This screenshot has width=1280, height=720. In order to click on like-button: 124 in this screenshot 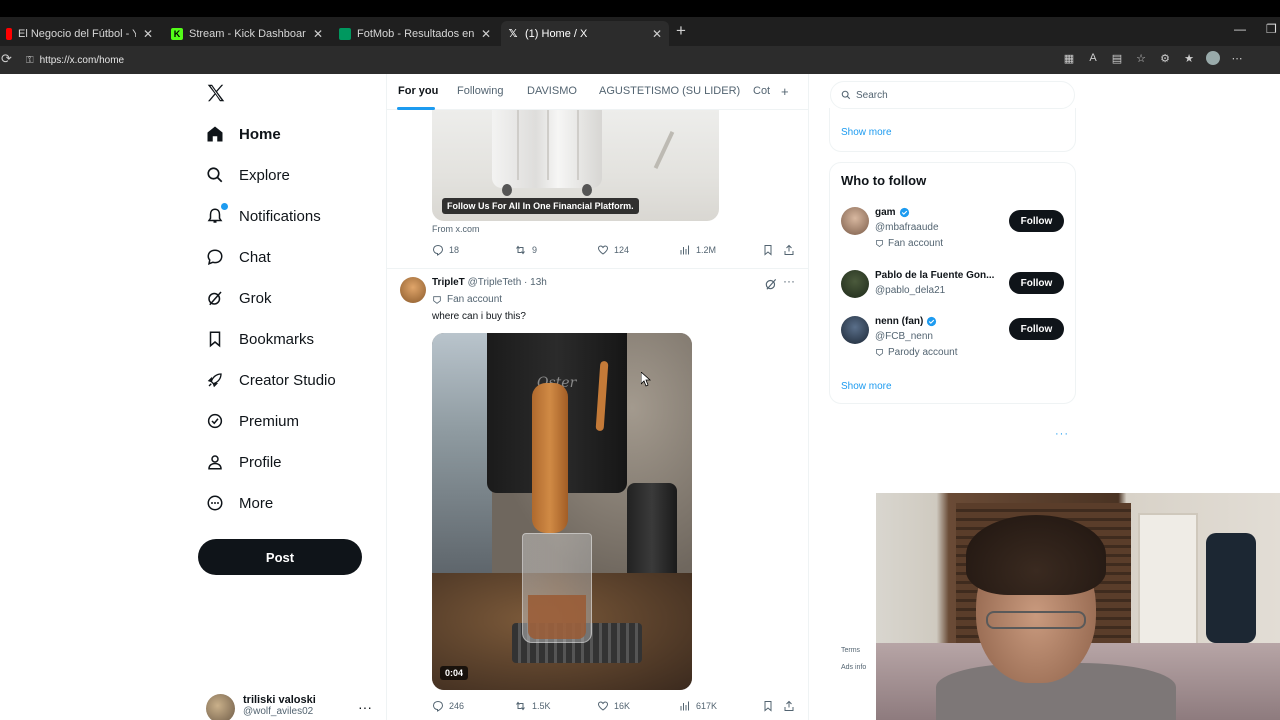, I will do `click(613, 250)`.